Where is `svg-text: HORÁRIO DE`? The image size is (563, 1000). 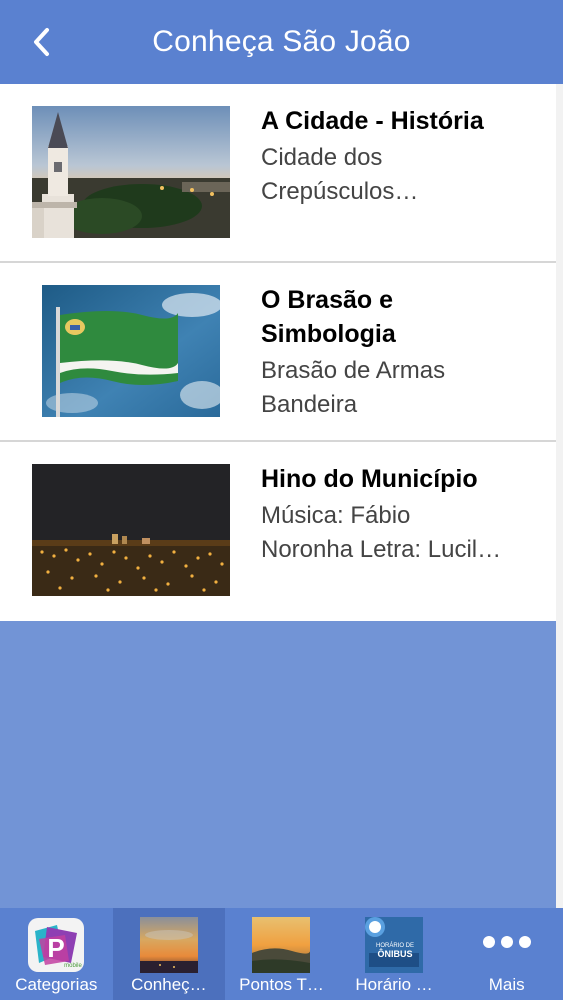 svg-text: HORÁRIO DE is located at coordinates (395, 945).